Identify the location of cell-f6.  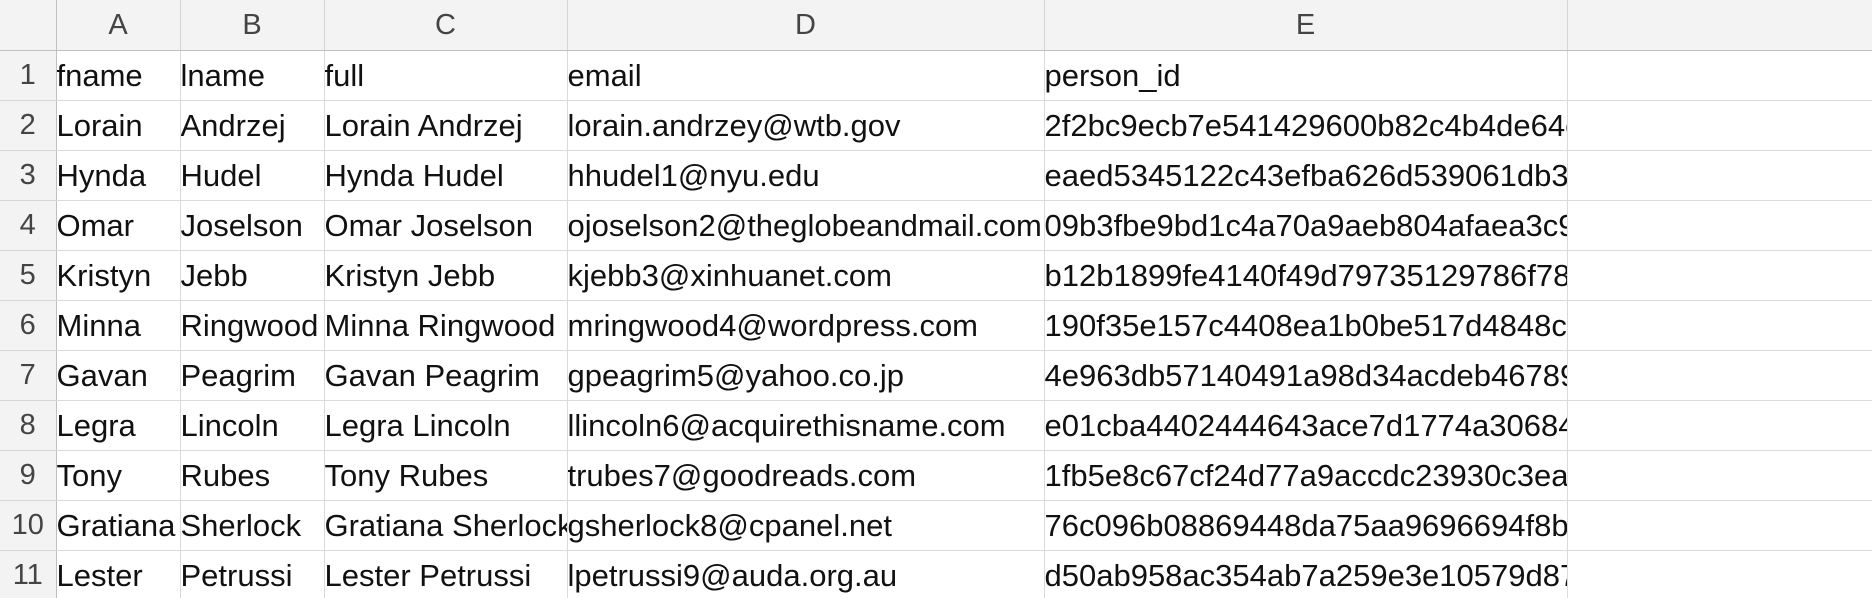
(1719, 325).